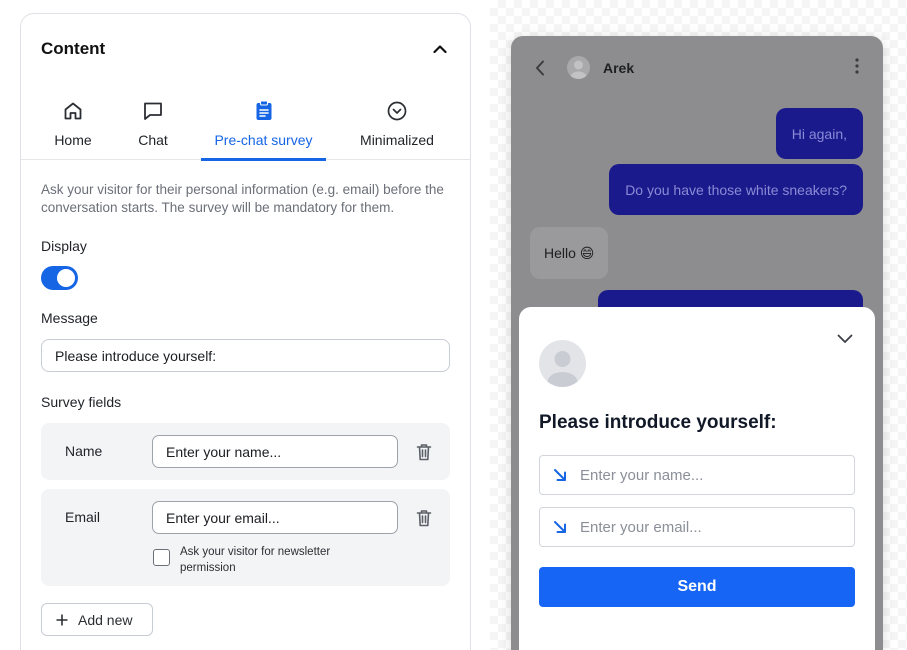 Image resolution: width=907 pixels, height=650 pixels. Describe the element at coordinates (697, 68) in the screenshot. I see `chat-header: Arek` at that location.